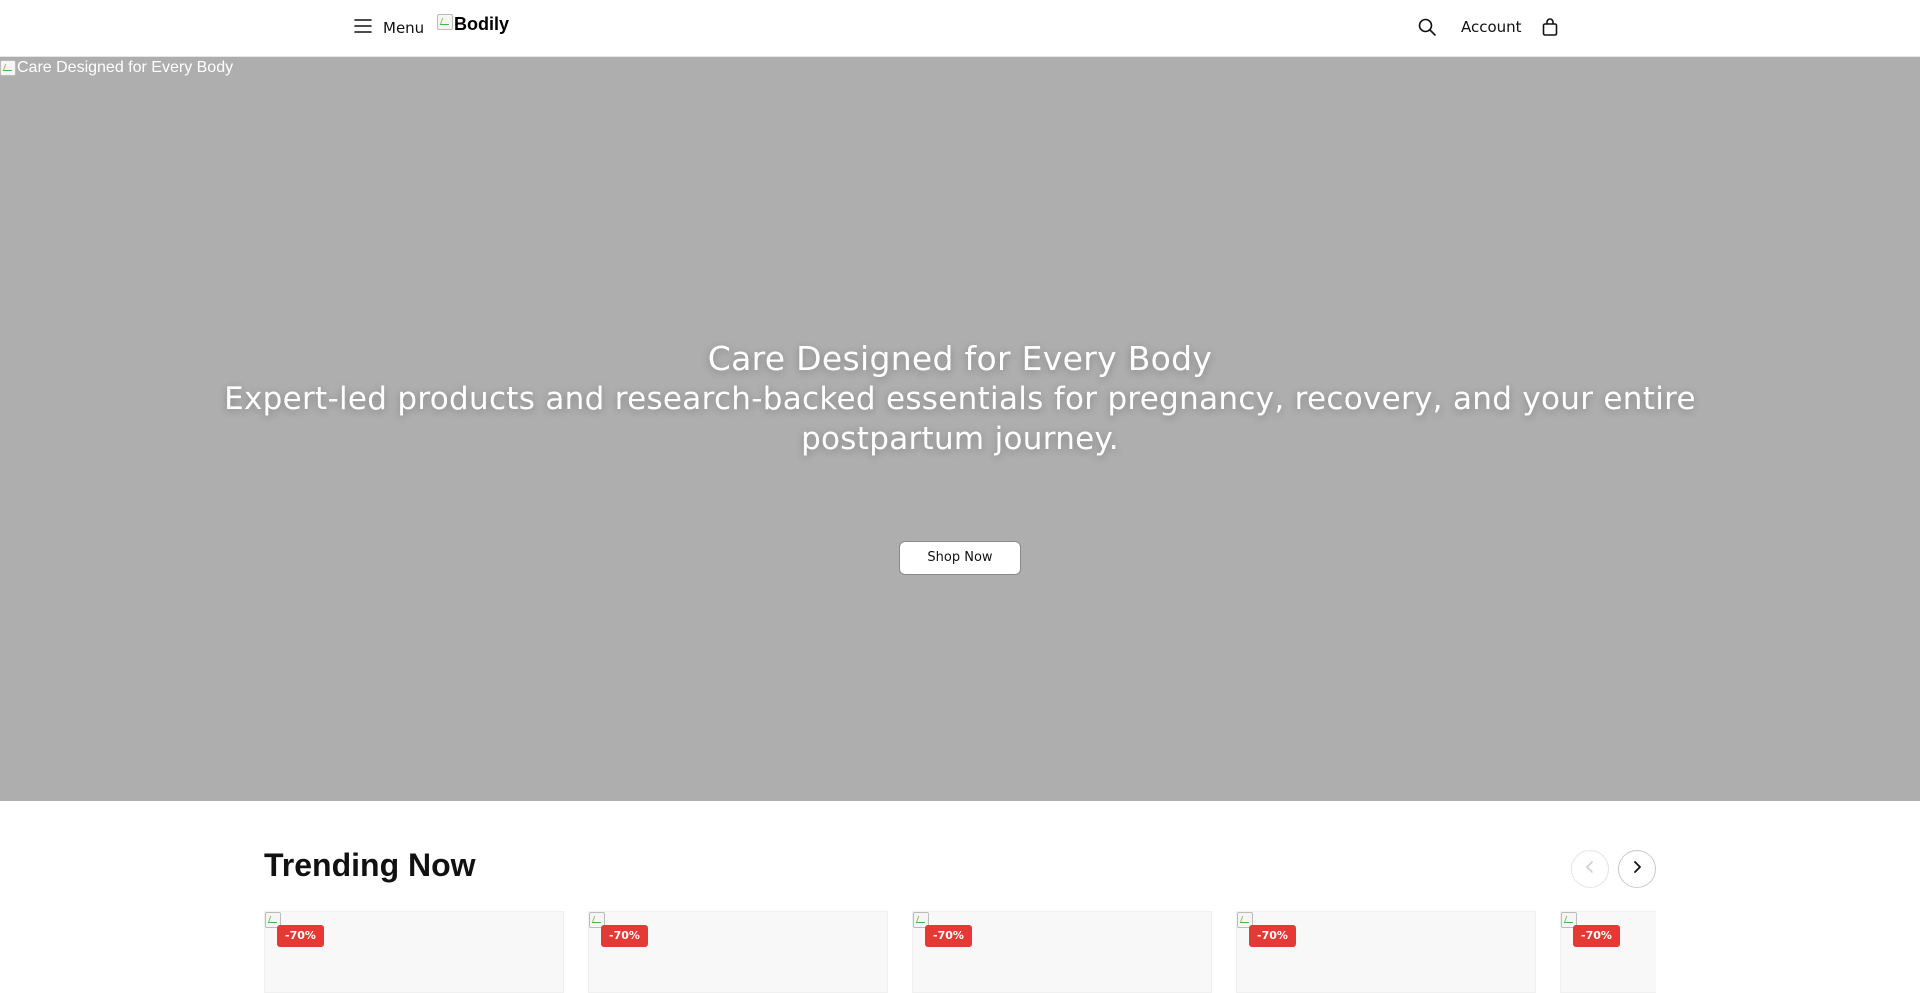 This screenshot has width=1920, height=993. I want to click on menu-button: Menu, so click(388, 28).